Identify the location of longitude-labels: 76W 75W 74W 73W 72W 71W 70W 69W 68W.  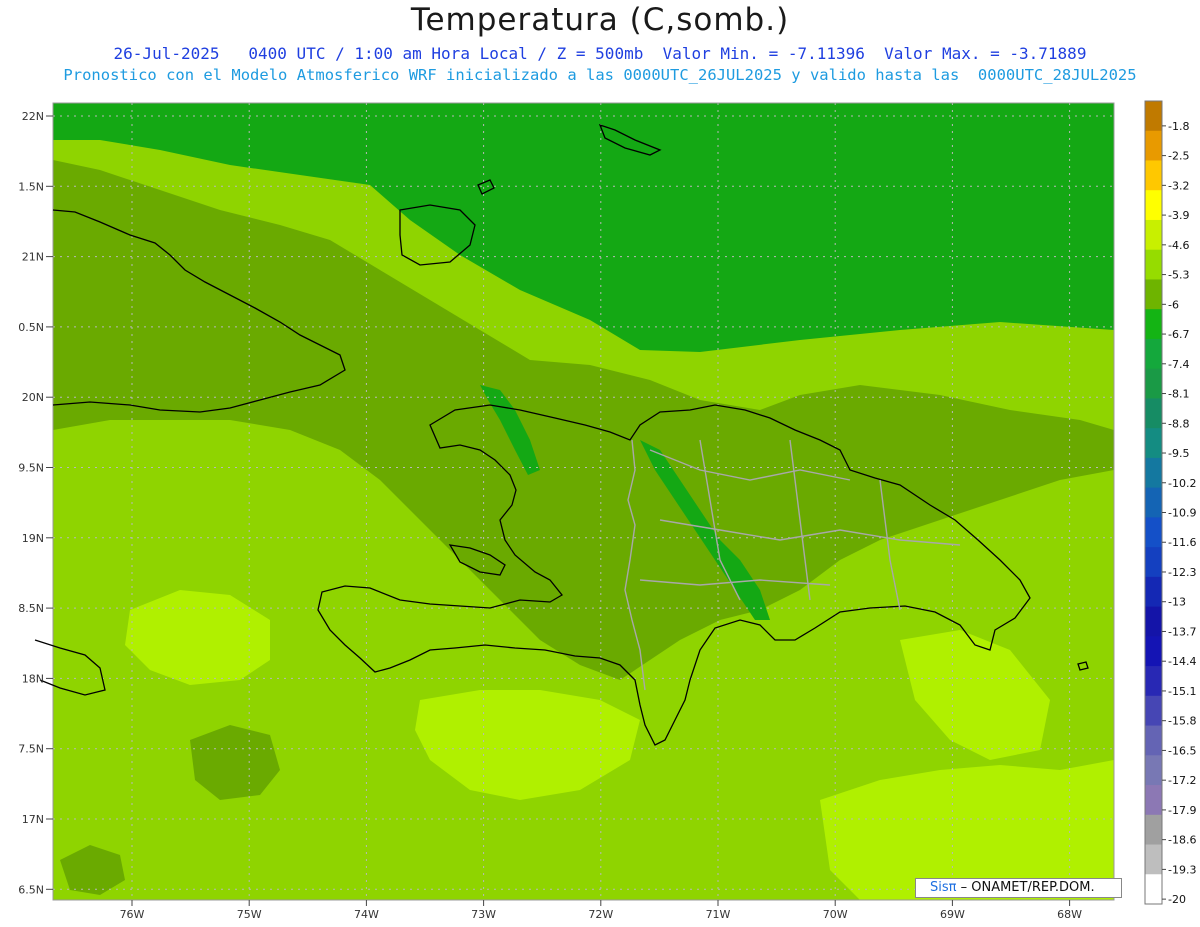
(601, 910).